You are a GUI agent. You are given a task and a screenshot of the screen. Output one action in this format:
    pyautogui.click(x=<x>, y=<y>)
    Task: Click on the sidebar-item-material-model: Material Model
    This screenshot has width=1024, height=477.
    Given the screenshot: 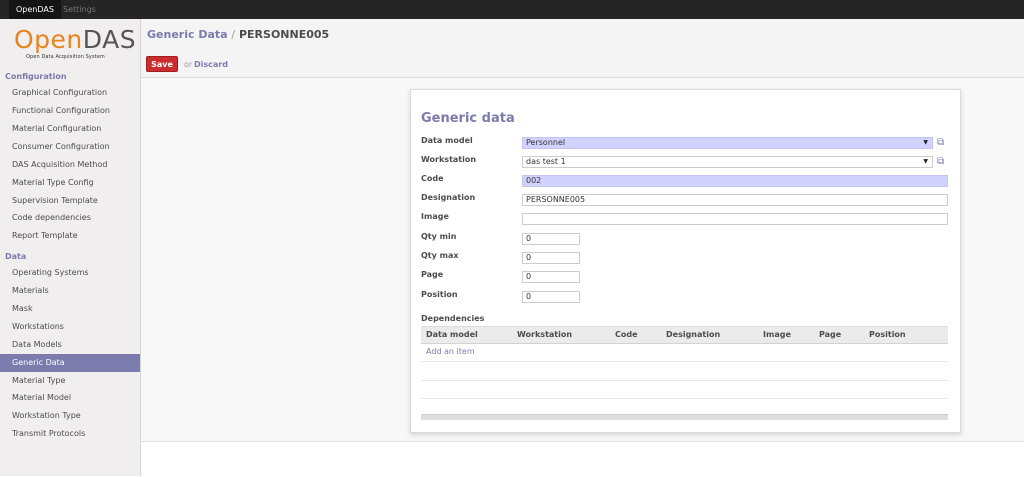 What is the action you would take?
    pyautogui.click(x=70, y=398)
    